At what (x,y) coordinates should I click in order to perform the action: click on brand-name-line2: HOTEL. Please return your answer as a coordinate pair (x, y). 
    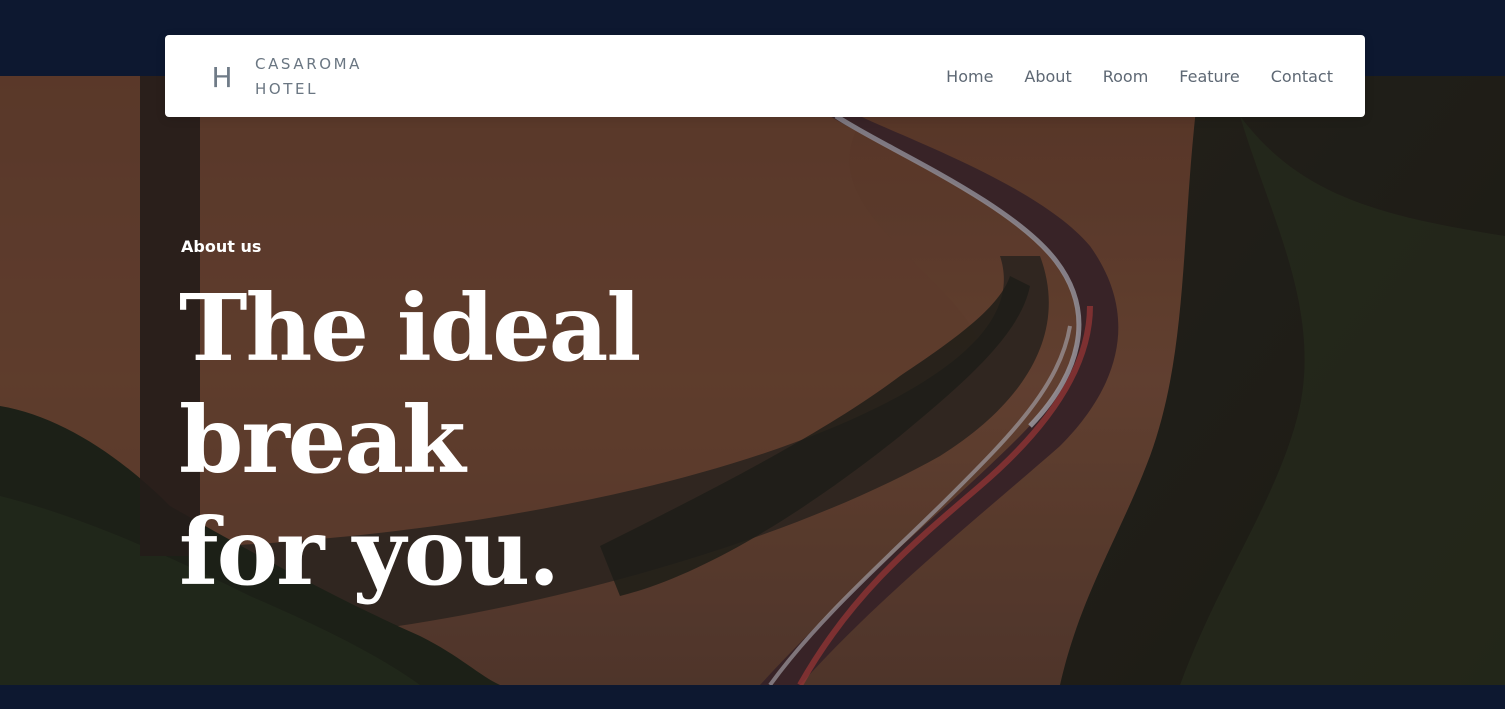
    Looking at the image, I should click on (287, 89).